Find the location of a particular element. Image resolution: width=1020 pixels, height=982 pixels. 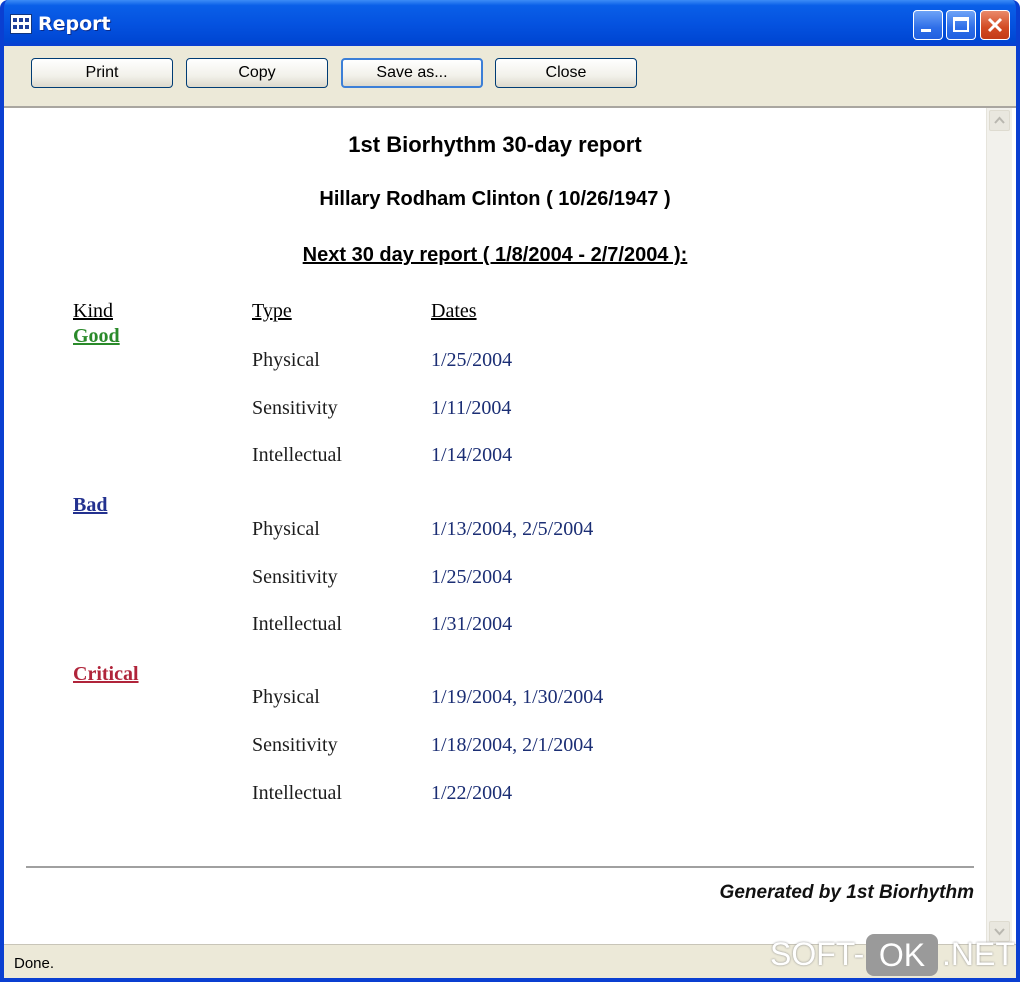

dates-header: Dates is located at coordinates (454, 311).